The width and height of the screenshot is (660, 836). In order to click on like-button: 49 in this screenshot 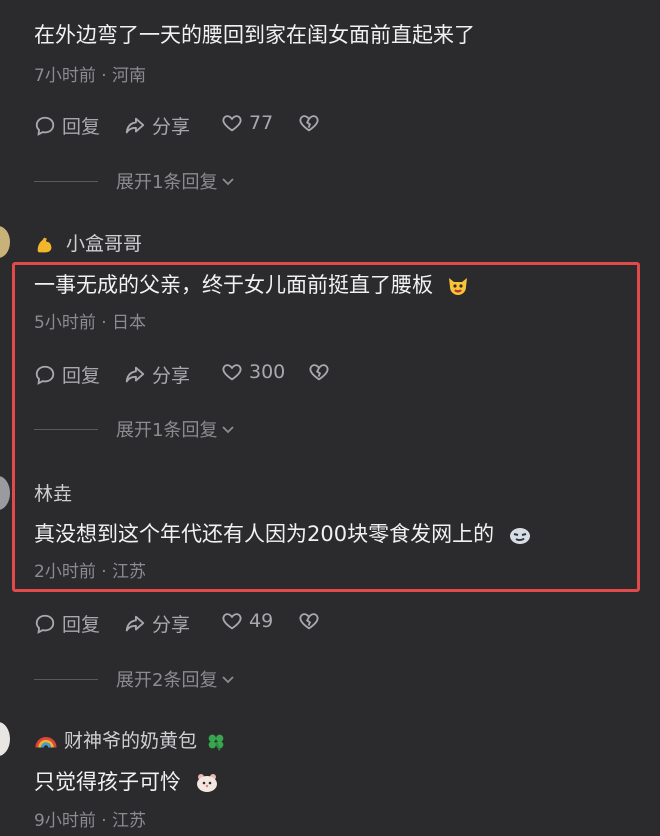, I will do `click(247, 621)`.